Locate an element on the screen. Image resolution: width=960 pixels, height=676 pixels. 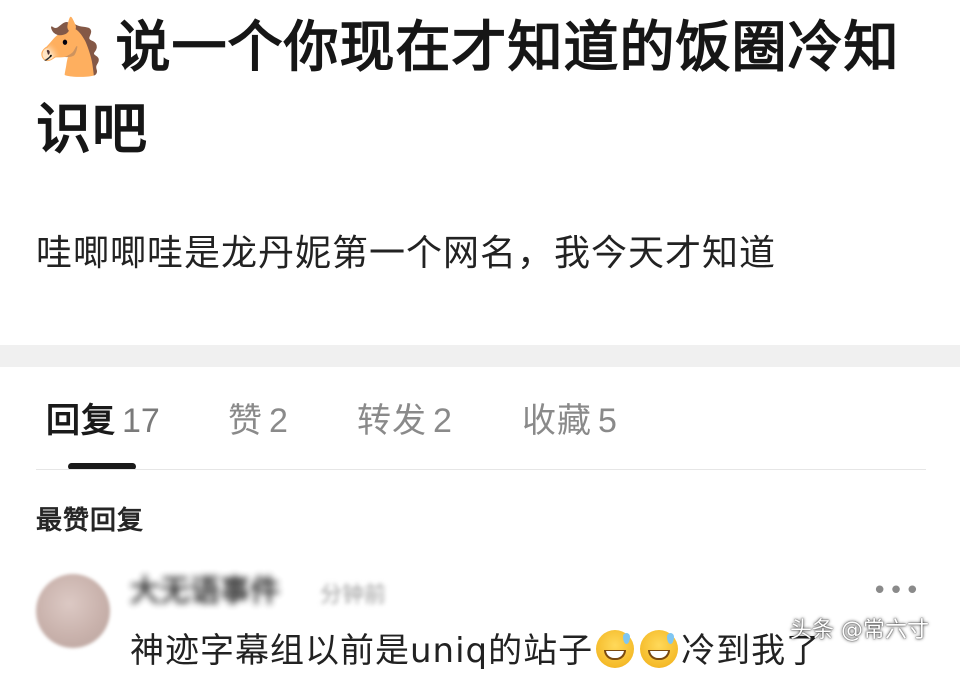
tab-count: 17 is located at coordinates (141, 421).